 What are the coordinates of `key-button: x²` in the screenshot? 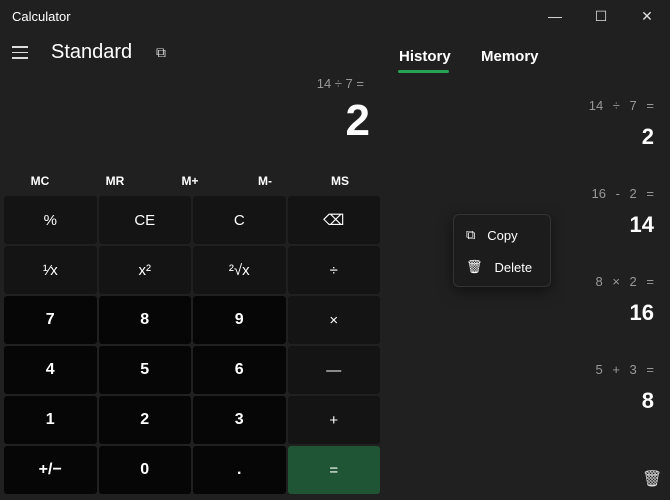 It's located at (144, 270).